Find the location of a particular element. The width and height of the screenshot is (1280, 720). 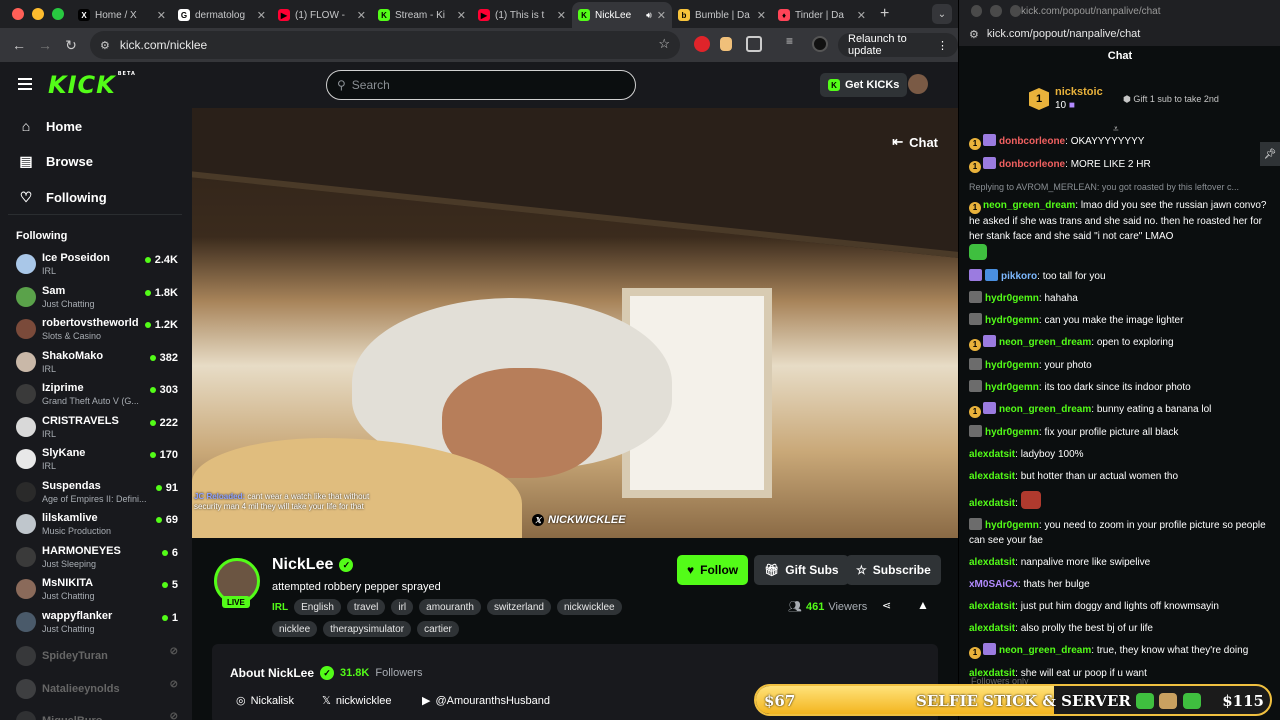

kick-logo: KICK BETA is located at coordinates (92, 85).